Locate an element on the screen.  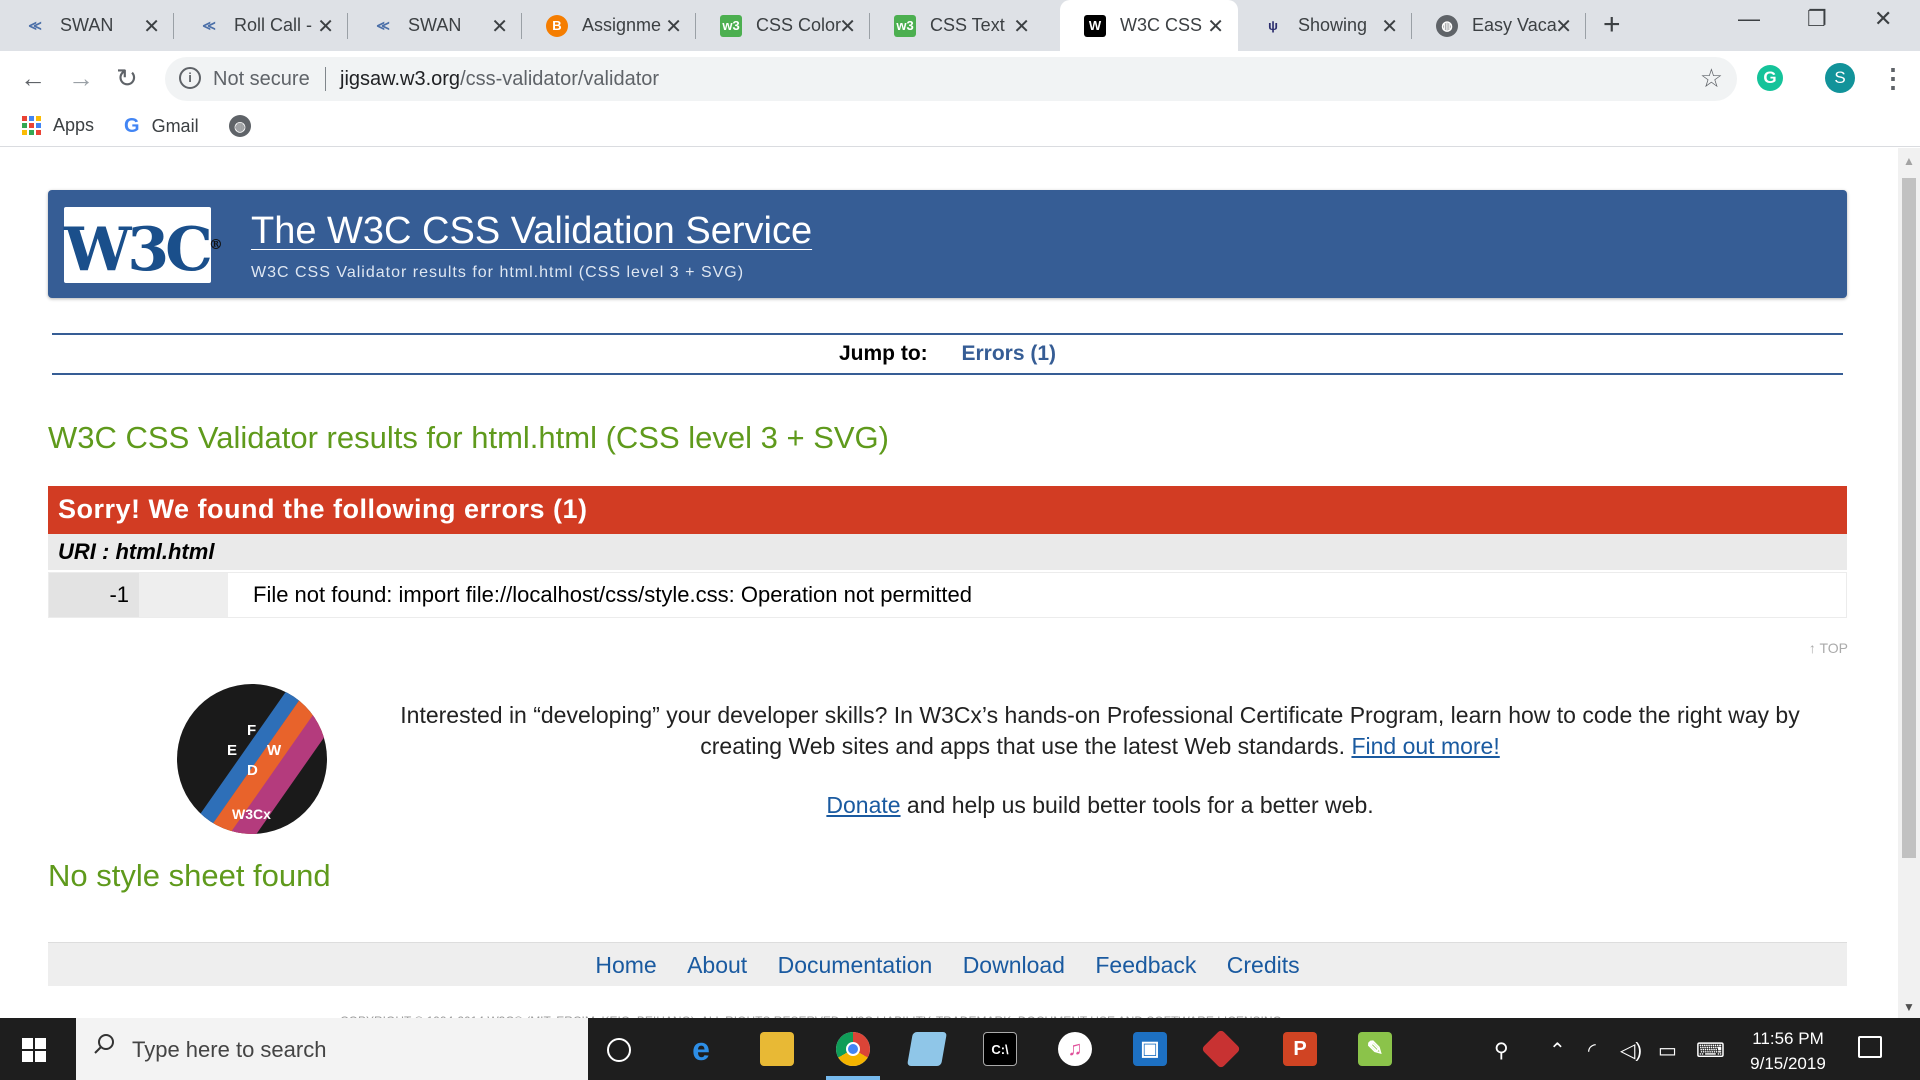
show-hidden-icons-chevron-icon: ⌃ is located at coordinates (1557, 1050).